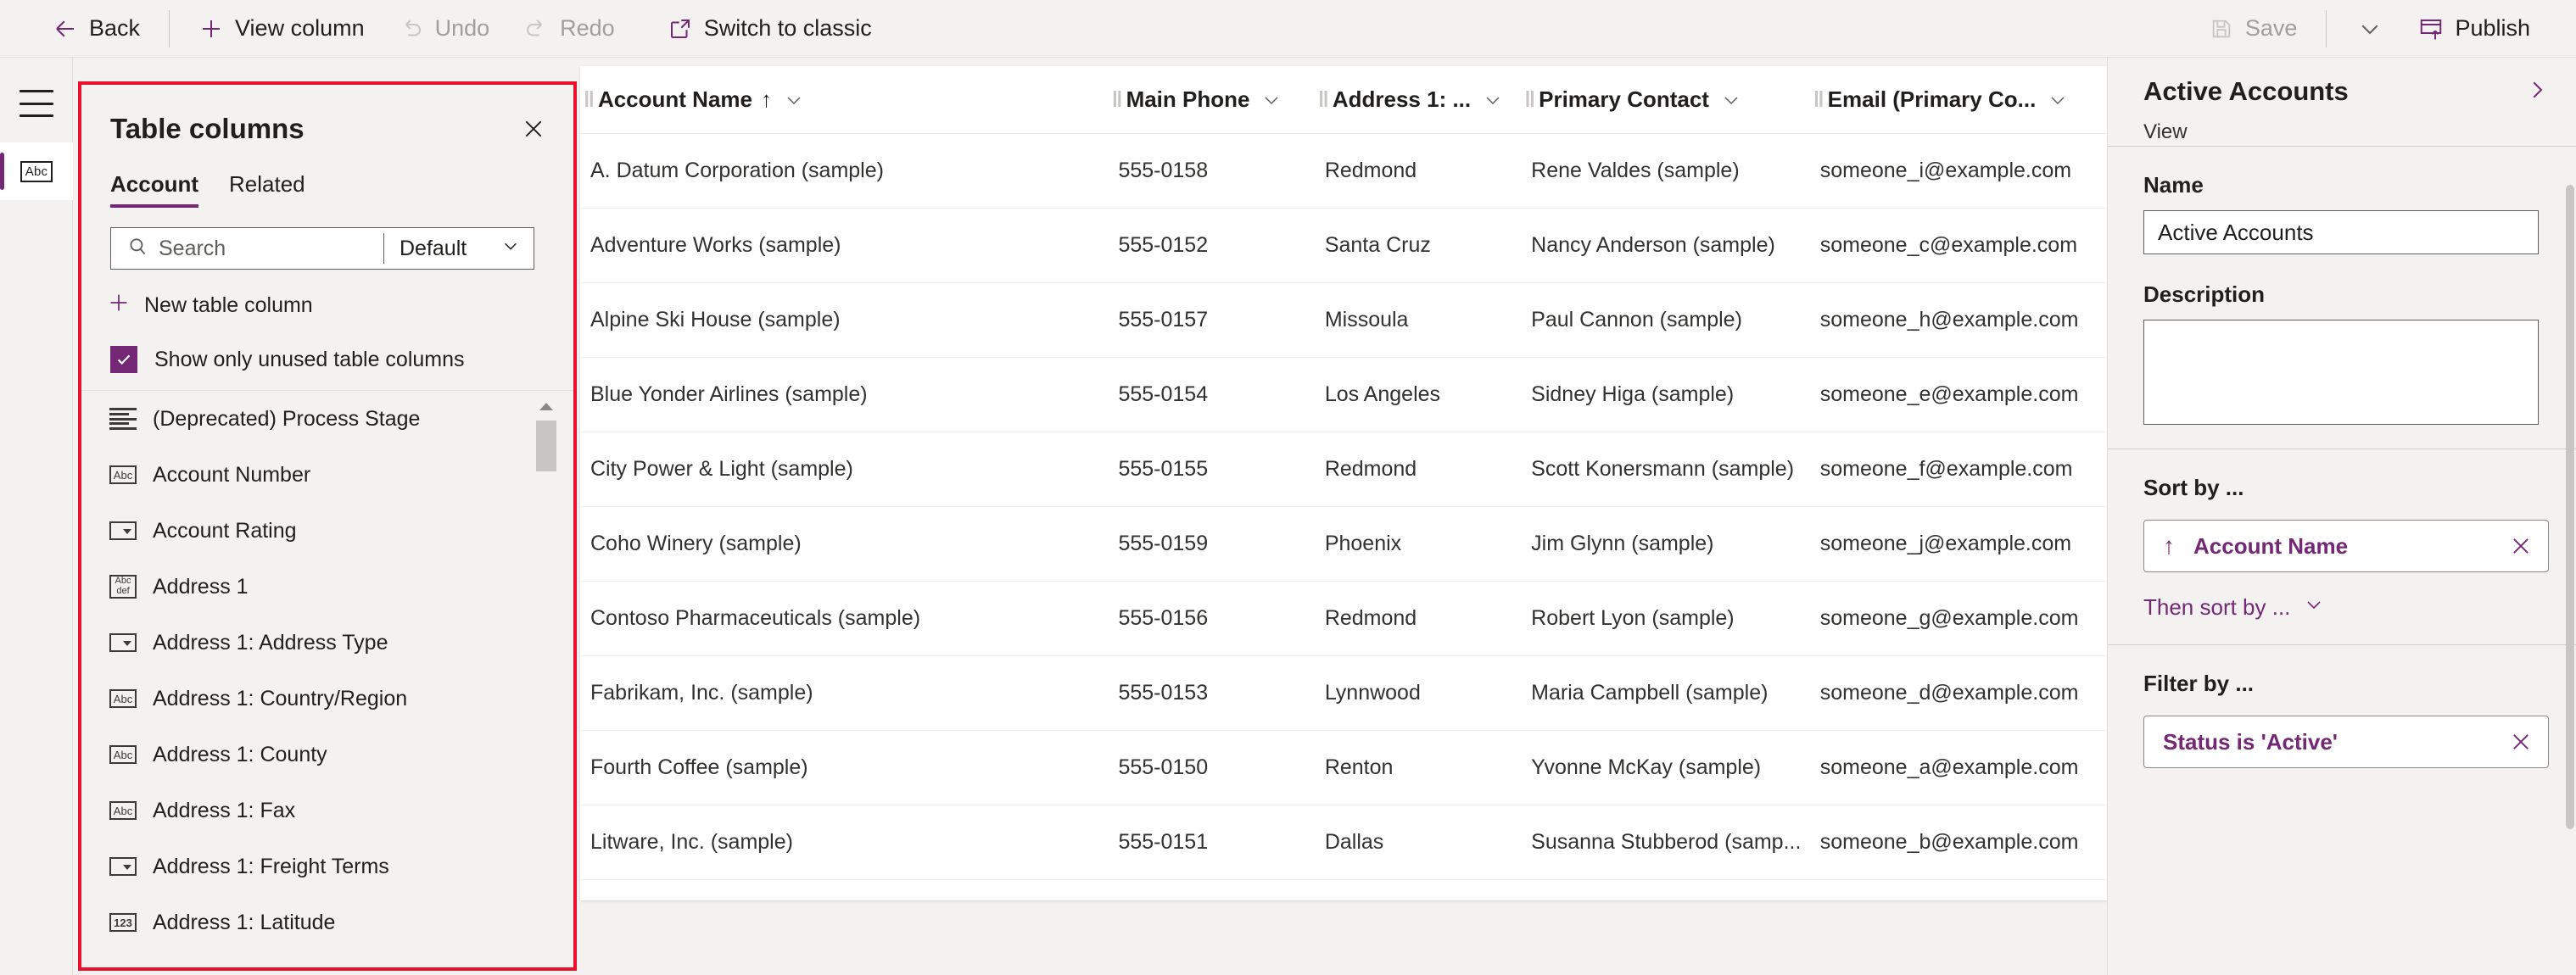  Describe the element at coordinates (327, 643) in the screenshot. I see `table-column-list-item: Address 1: Address Type` at that location.